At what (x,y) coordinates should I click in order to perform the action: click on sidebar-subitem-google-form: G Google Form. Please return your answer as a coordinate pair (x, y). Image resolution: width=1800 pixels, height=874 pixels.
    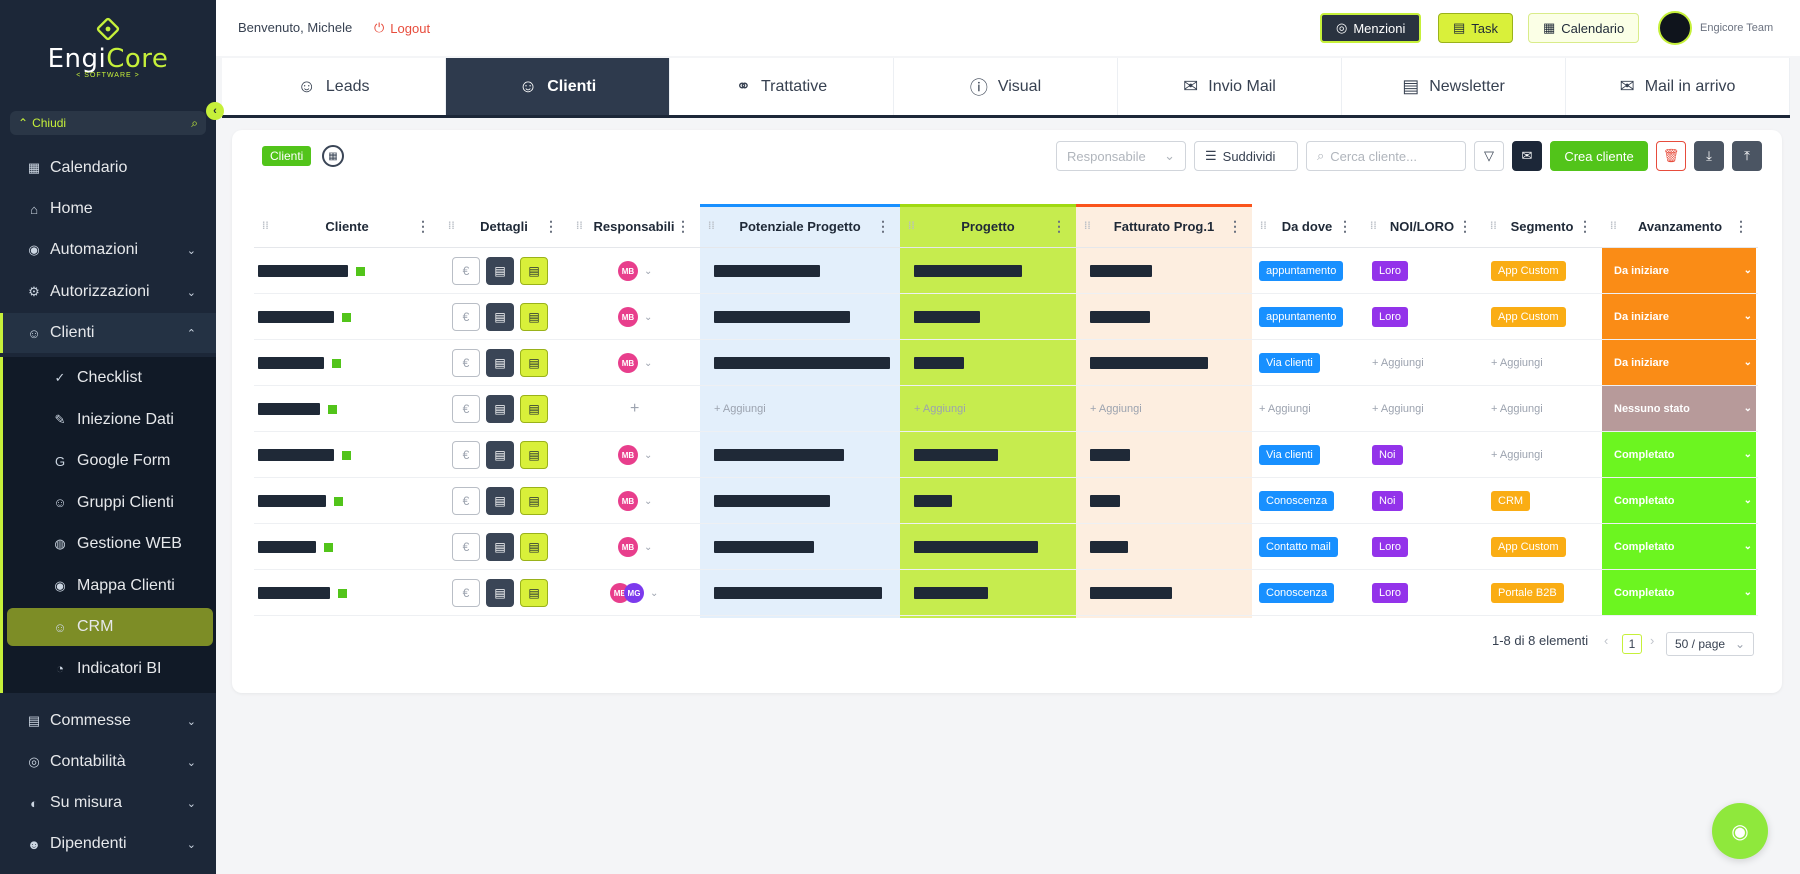
    Looking at the image, I should click on (109, 461).